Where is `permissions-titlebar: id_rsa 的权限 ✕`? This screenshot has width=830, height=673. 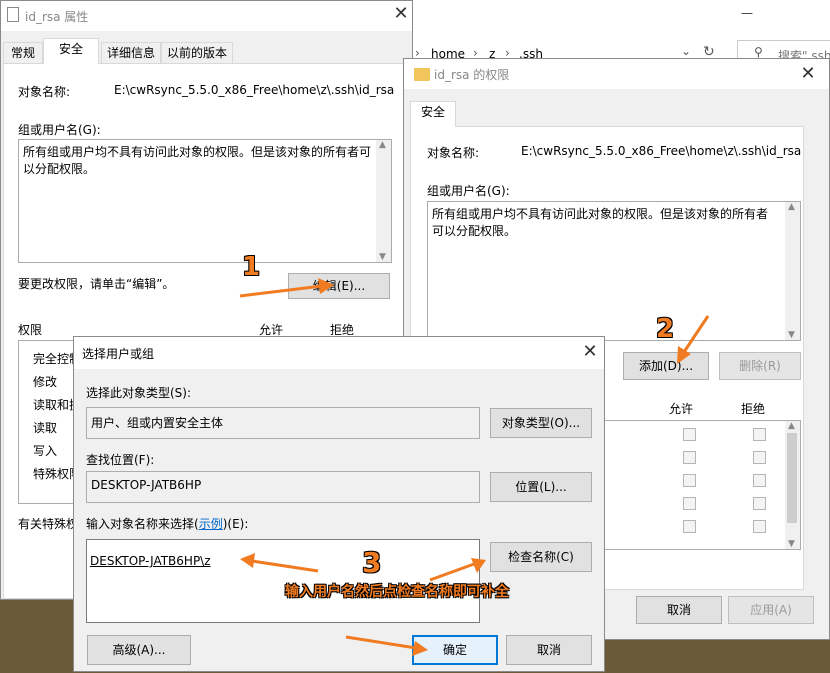
permissions-titlebar: id_rsa 的权限 ✕ is located at coordinates (616, 74).